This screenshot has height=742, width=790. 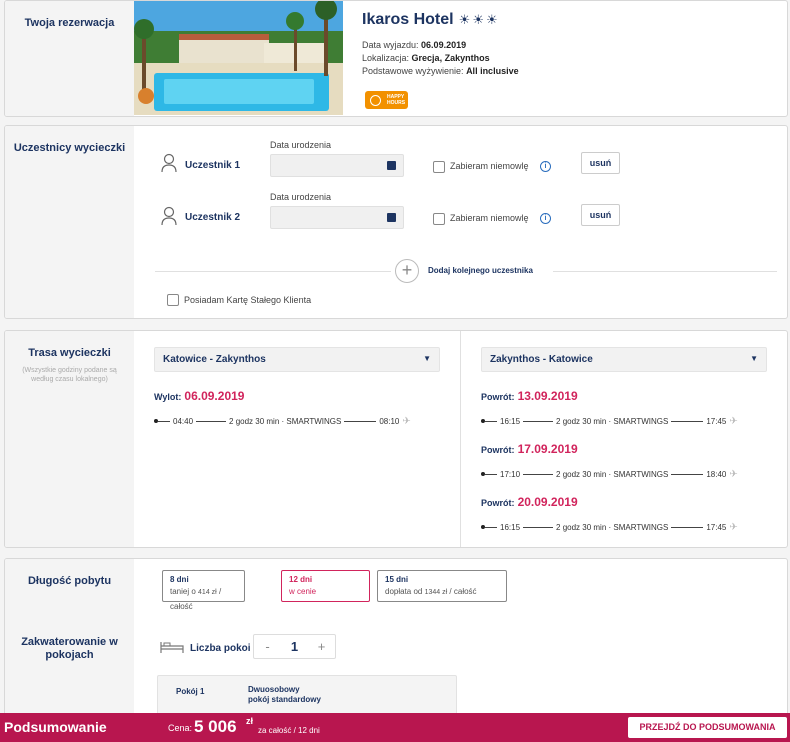 I want to click on outbound-route-select: Katowice - Zakynthos ▼, so click(x=297, y=359).